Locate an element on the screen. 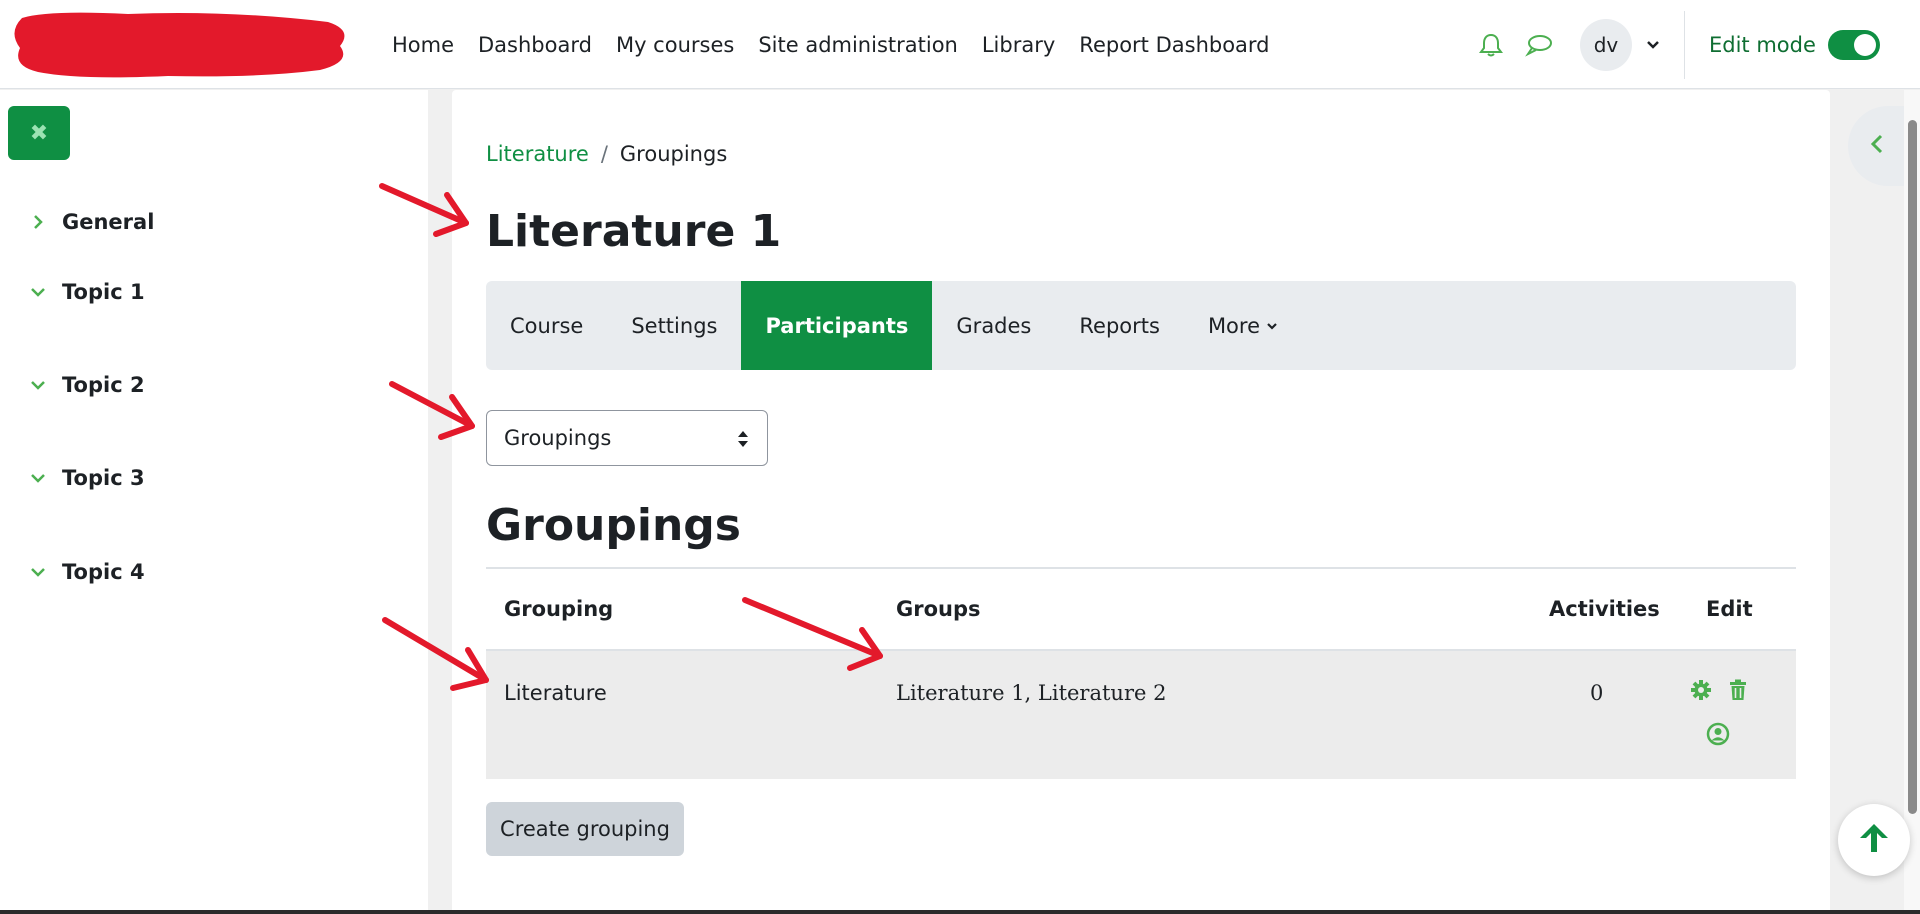 The image size is (1920, 914). breadcrumb-current: Groupings is located at coordinates (673, 154).